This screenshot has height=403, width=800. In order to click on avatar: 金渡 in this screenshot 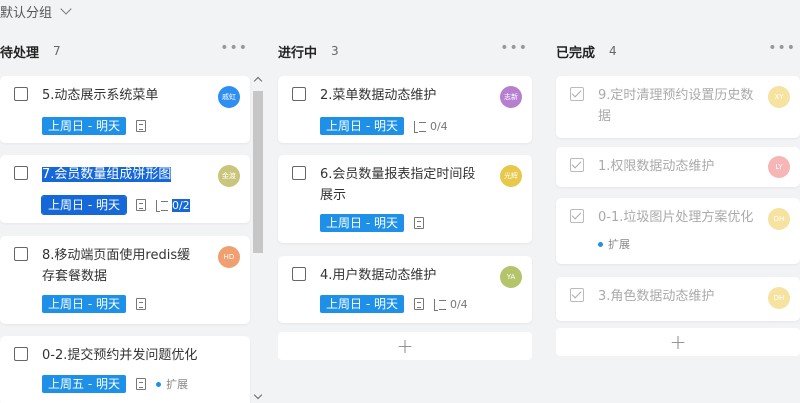, I will do `click(229, 176)`.